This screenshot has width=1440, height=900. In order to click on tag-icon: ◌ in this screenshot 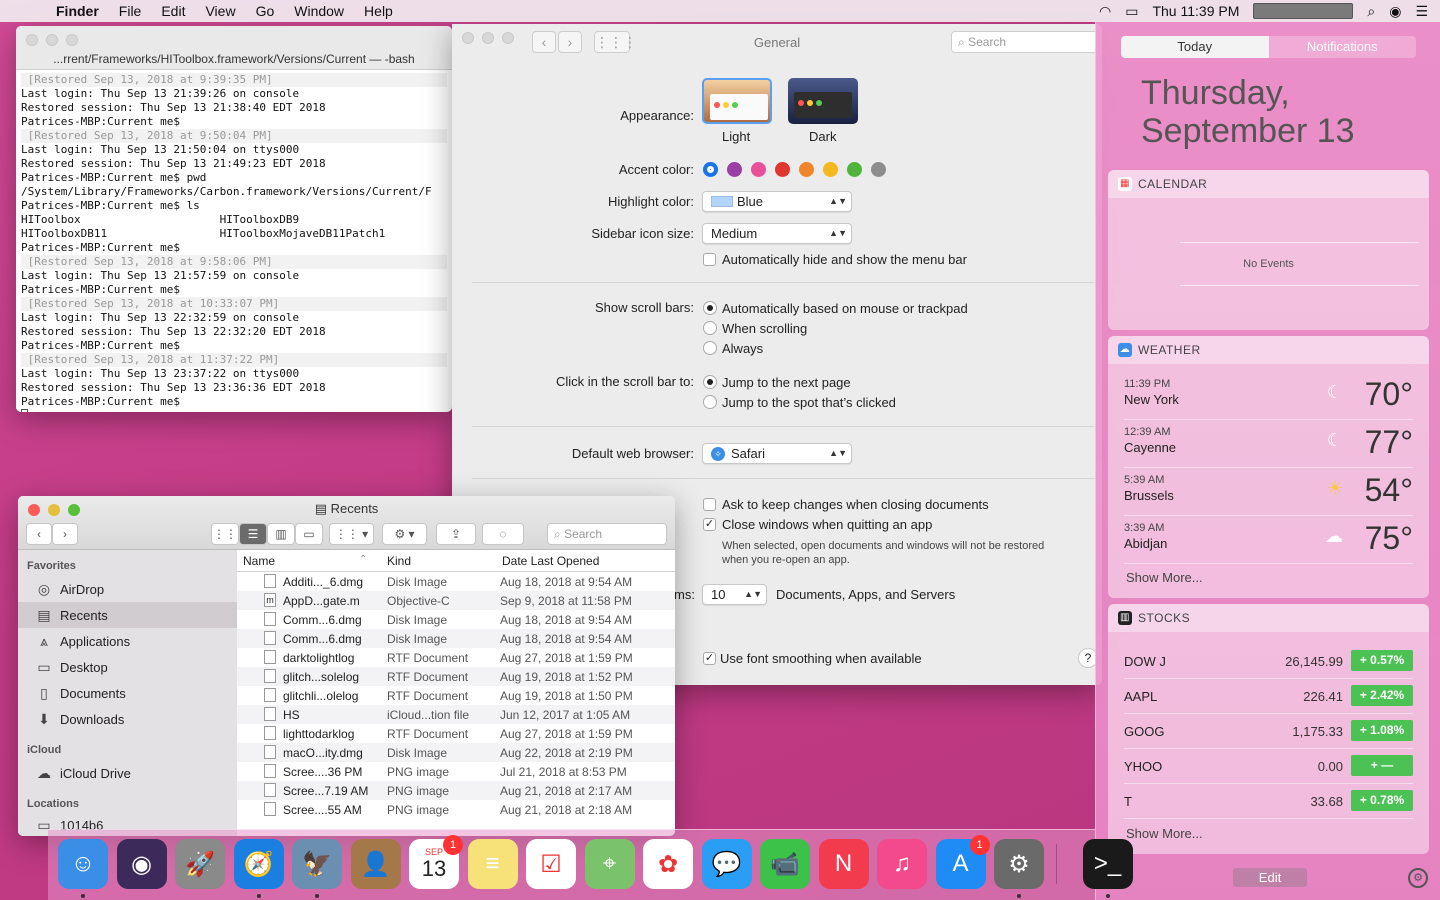, I will do `click(503, 534)`.